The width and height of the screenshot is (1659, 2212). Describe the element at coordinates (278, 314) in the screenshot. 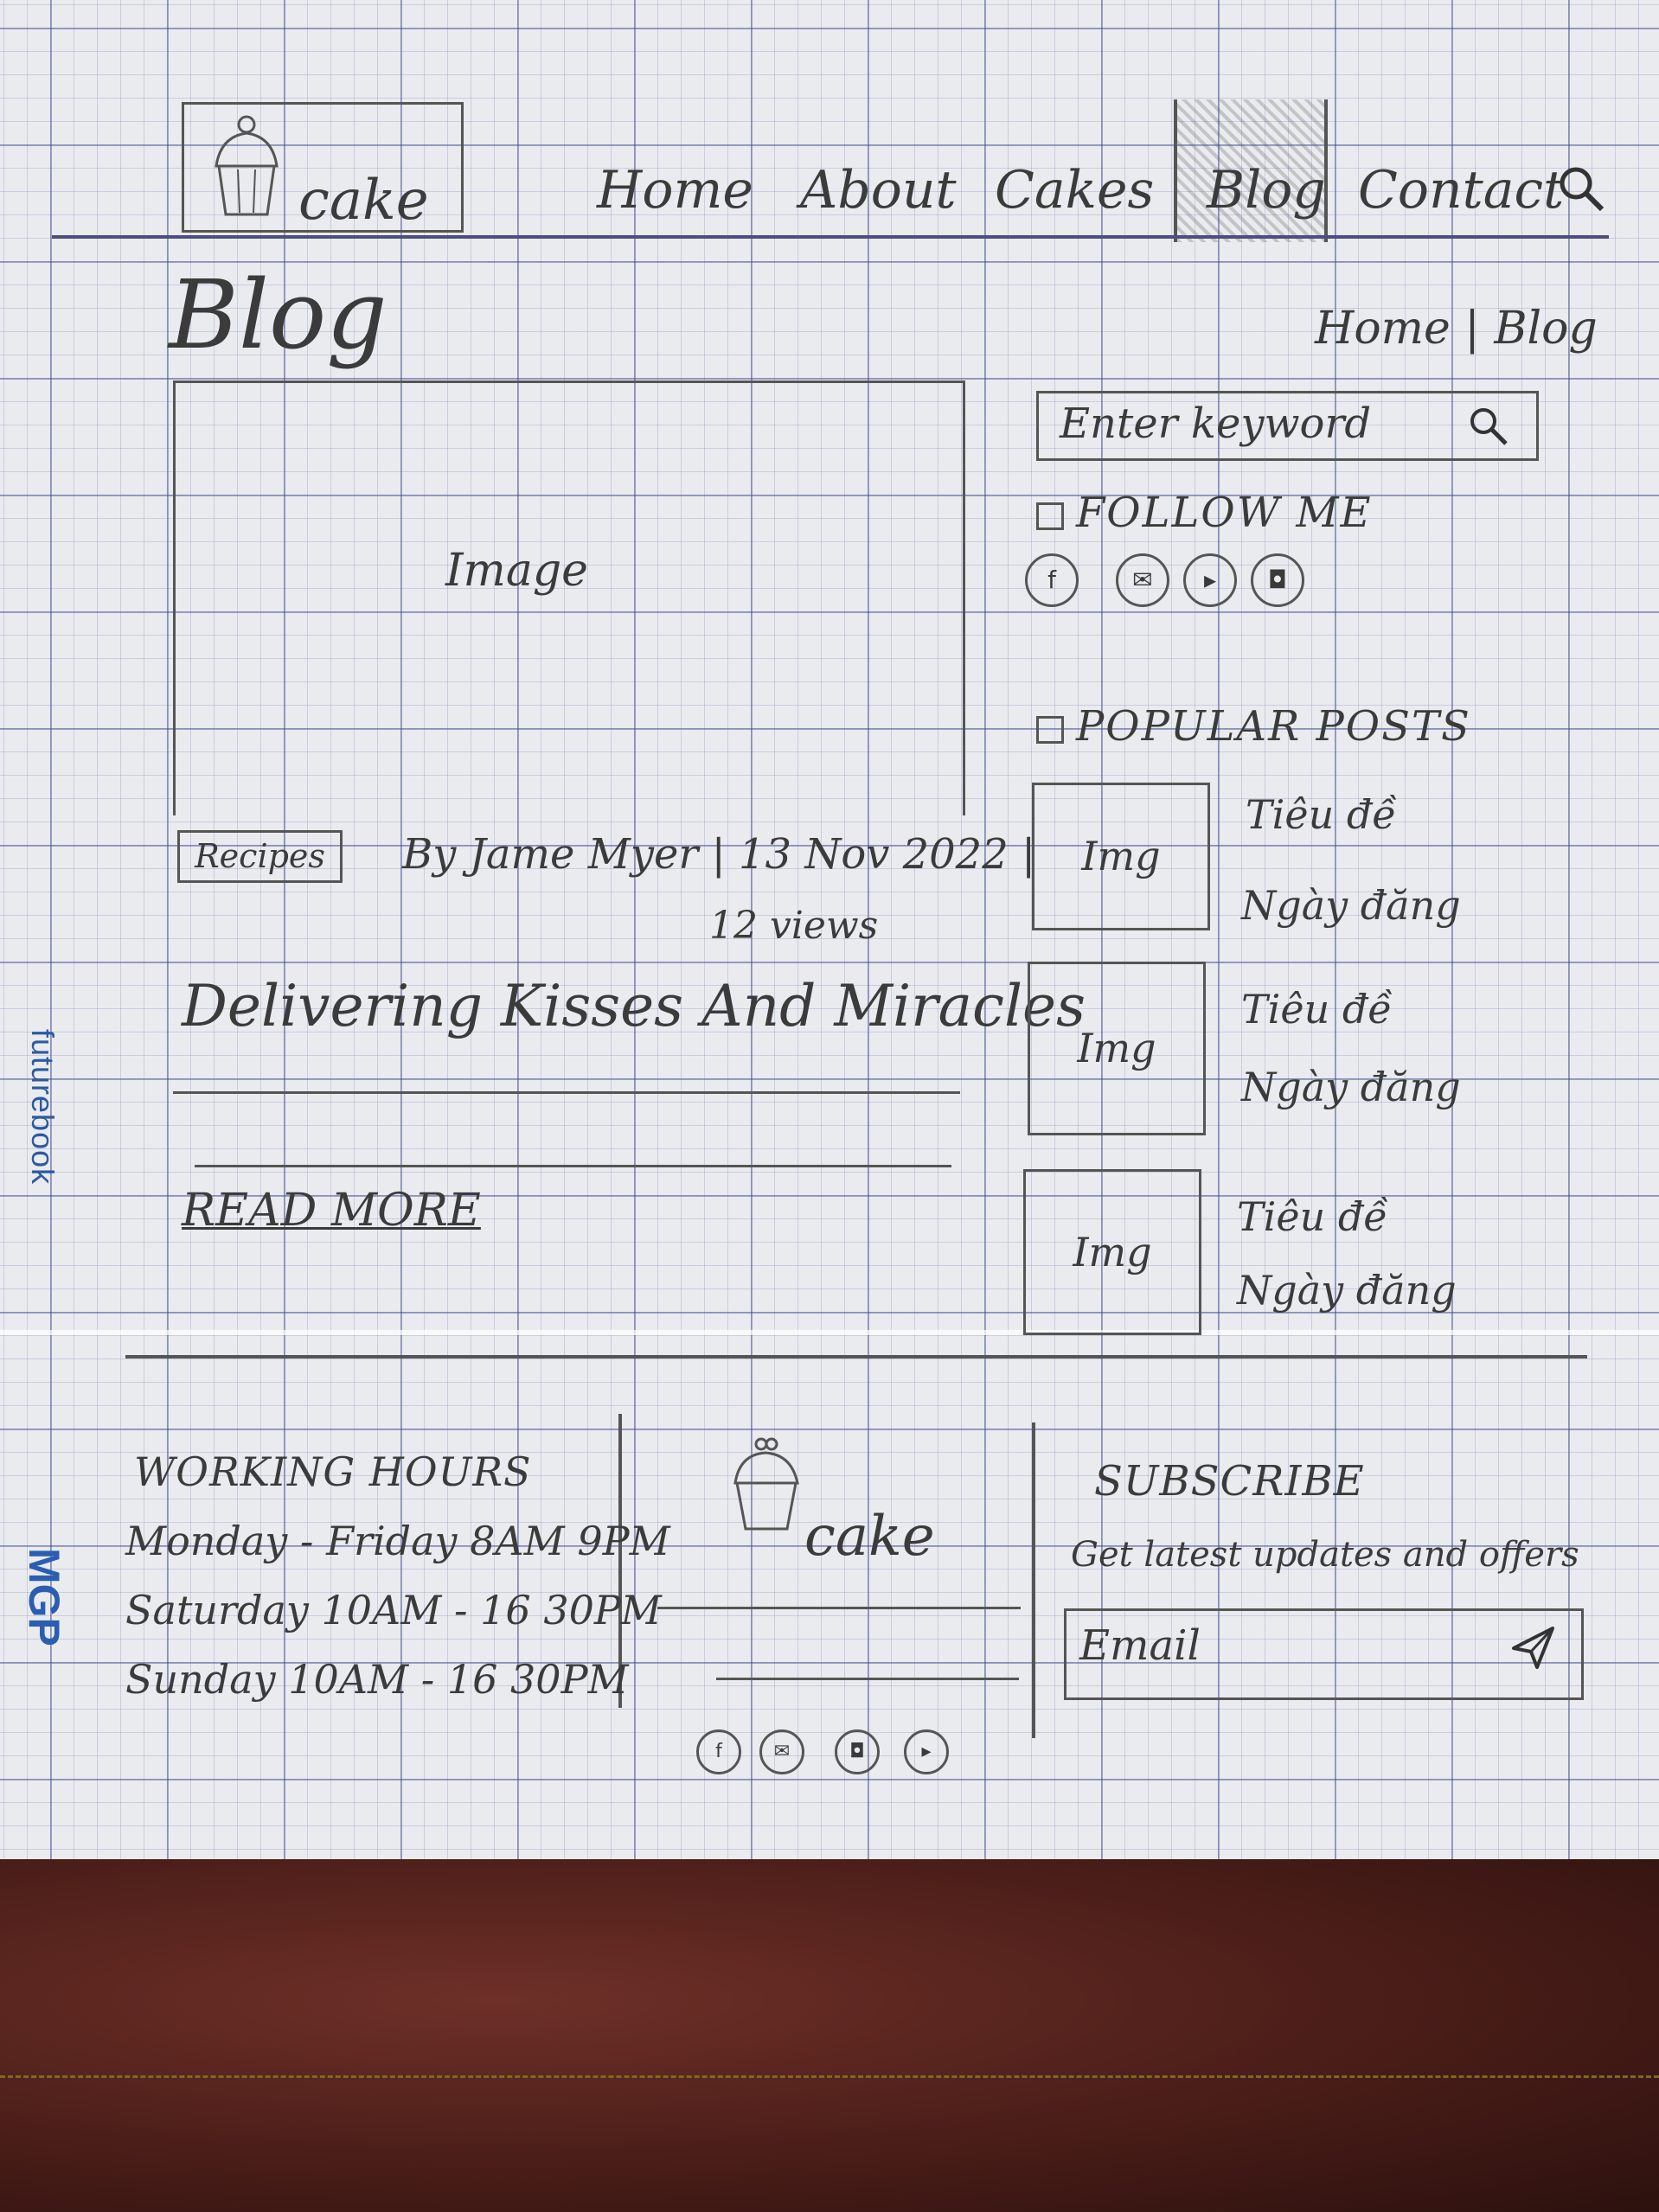

I see `page-title: Blog` at that location.